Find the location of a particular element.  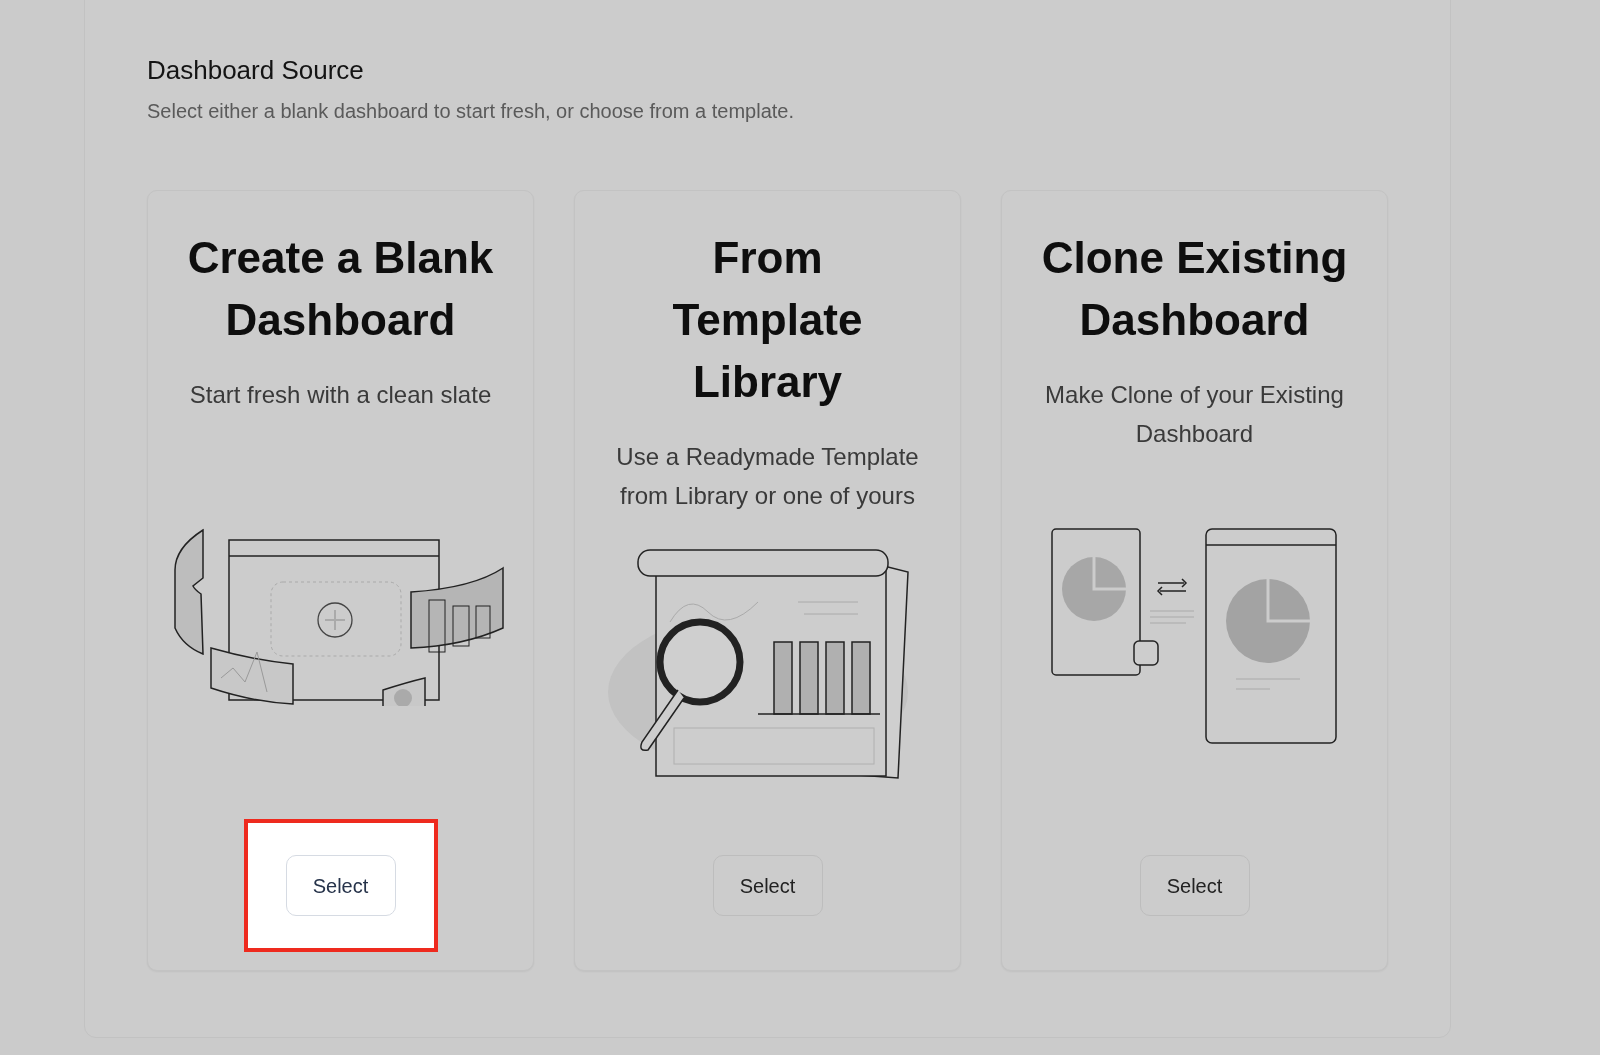

option-description: Use a Readymade Template from Library or one of yours is located at coordinates (767, 477).